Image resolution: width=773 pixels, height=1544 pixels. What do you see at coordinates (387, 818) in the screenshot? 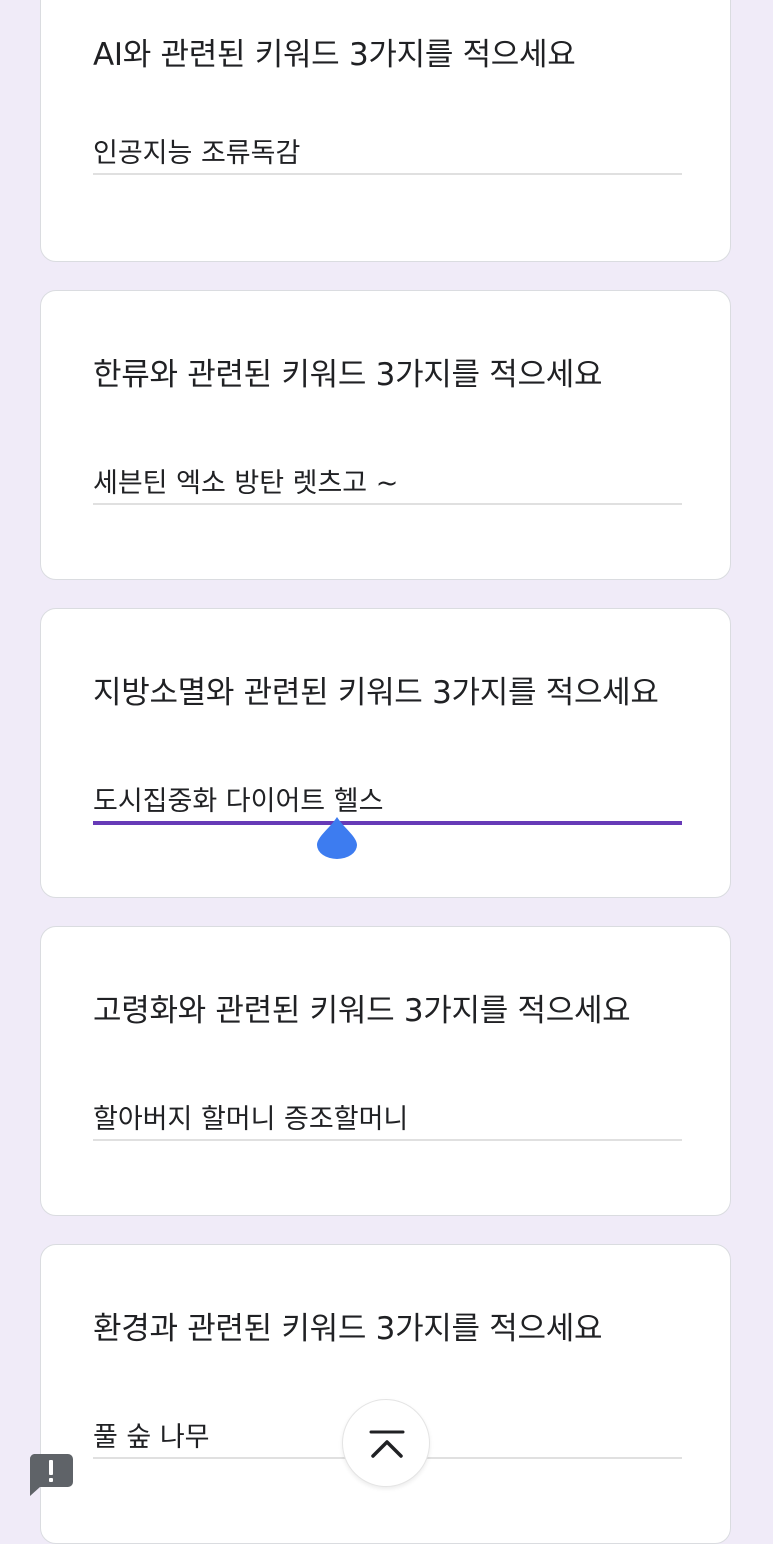
I see `answer-input-regional-decline: 도시집중화 다이어트 헬스` at bounding box center [387, 818].